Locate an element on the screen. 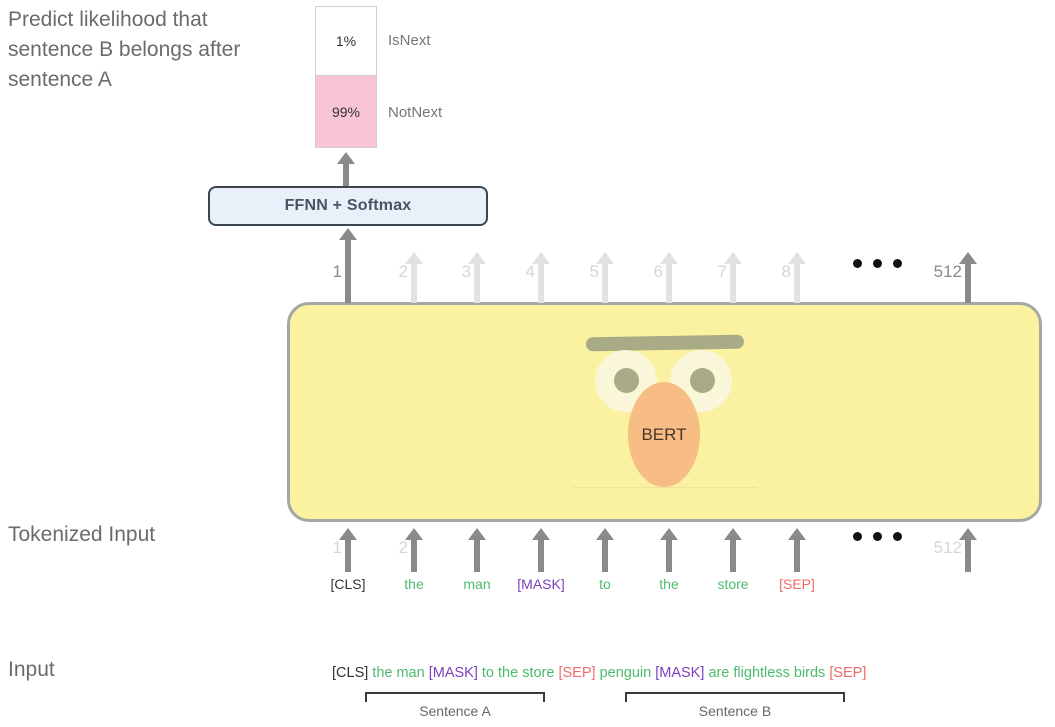  sentence-bracket-label-2: Sentence B is located at coordinates (735, 711).